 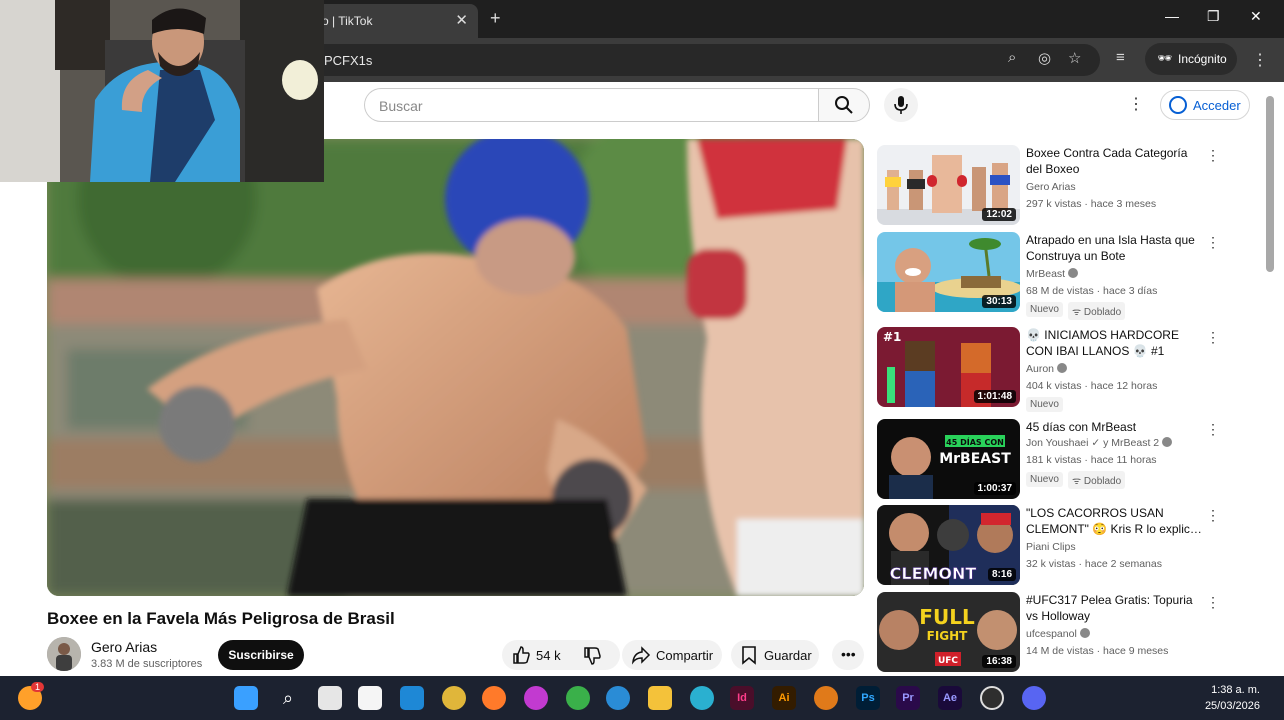 I want to click on media-controls-icon: ≡, so click(x=1120, y=57).